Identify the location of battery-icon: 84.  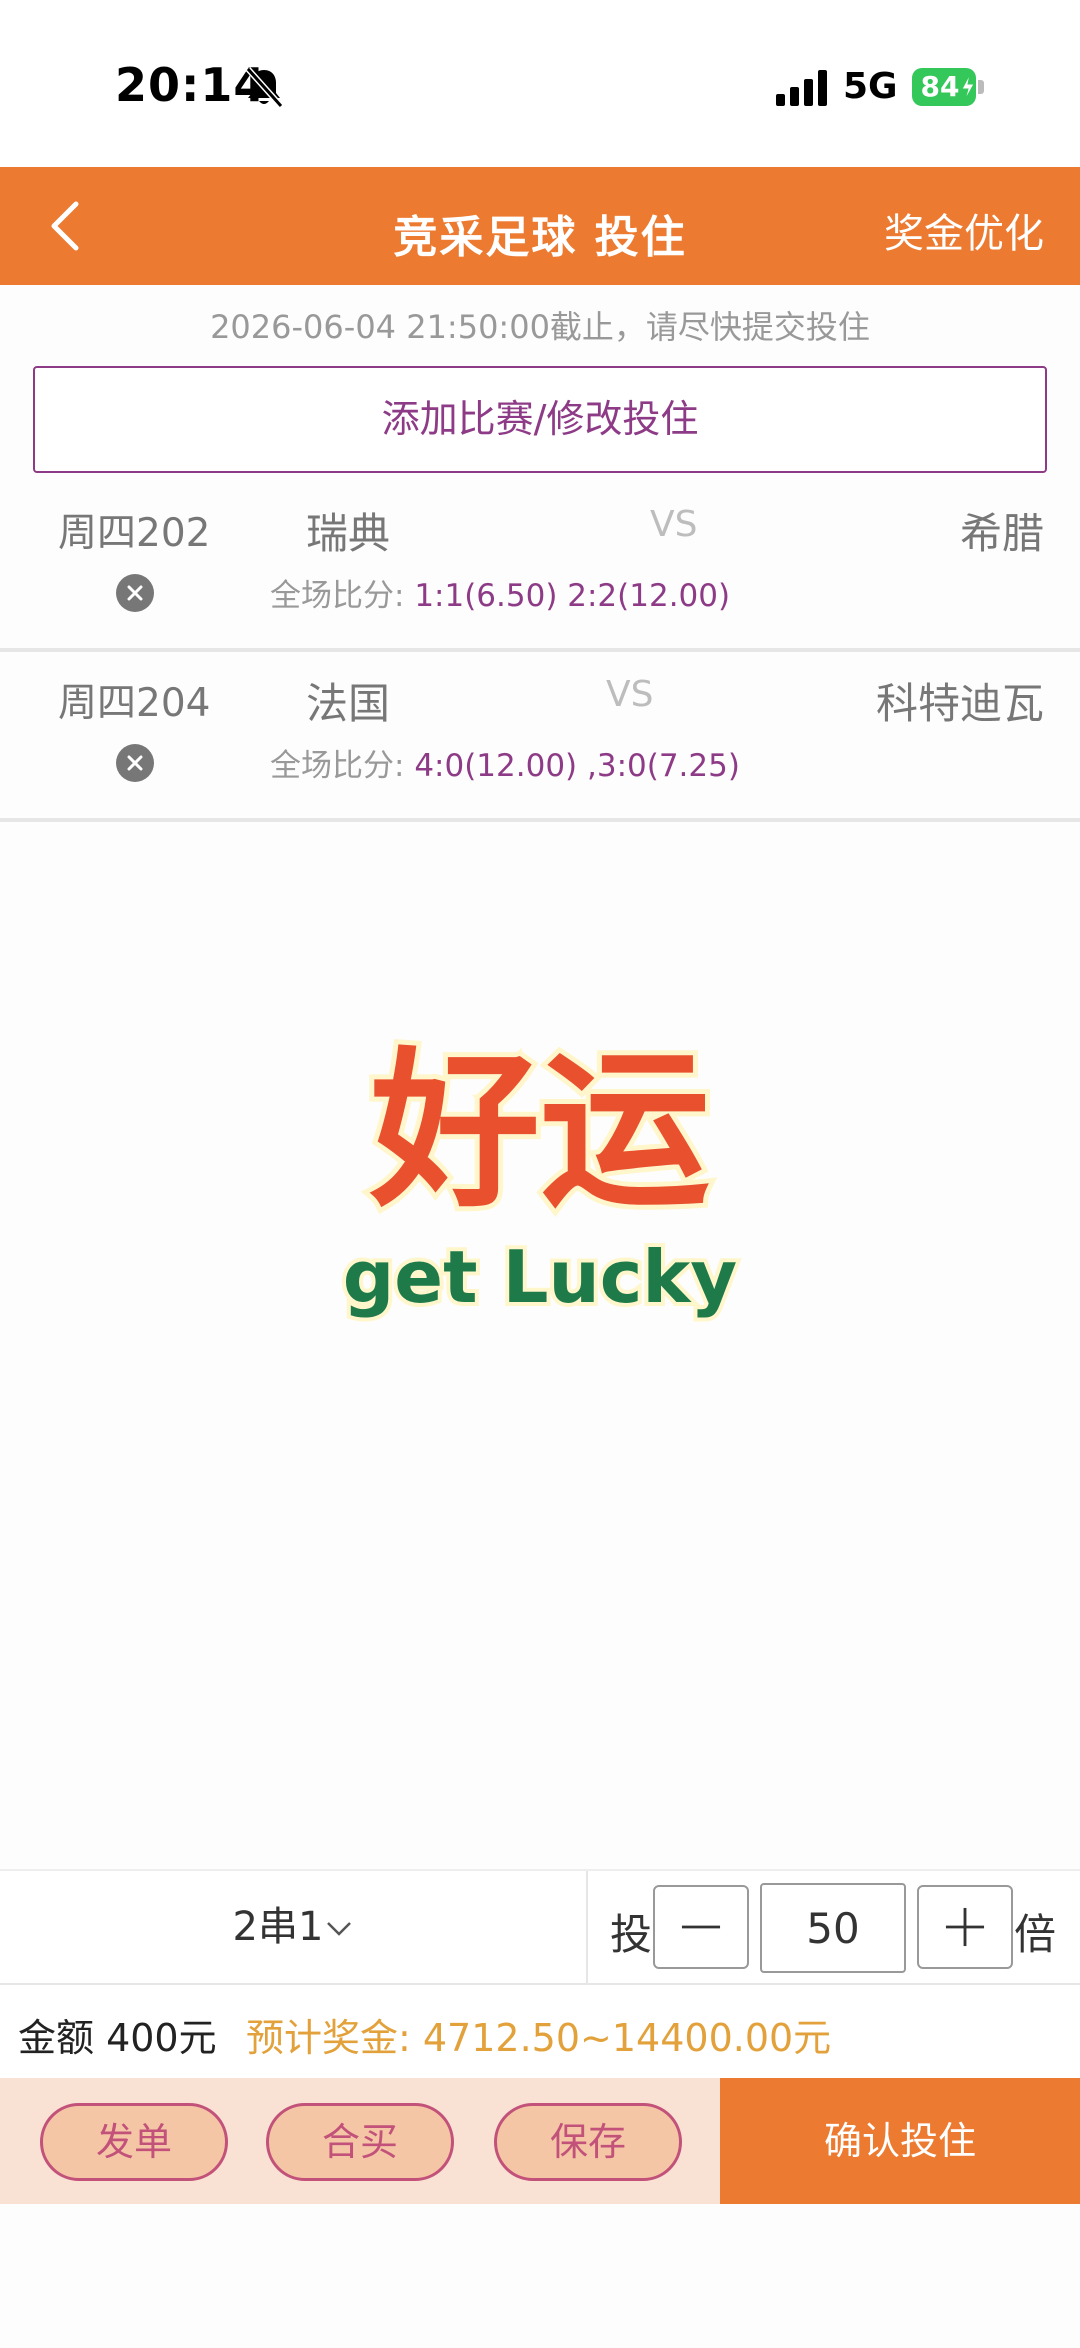
(948, 87).